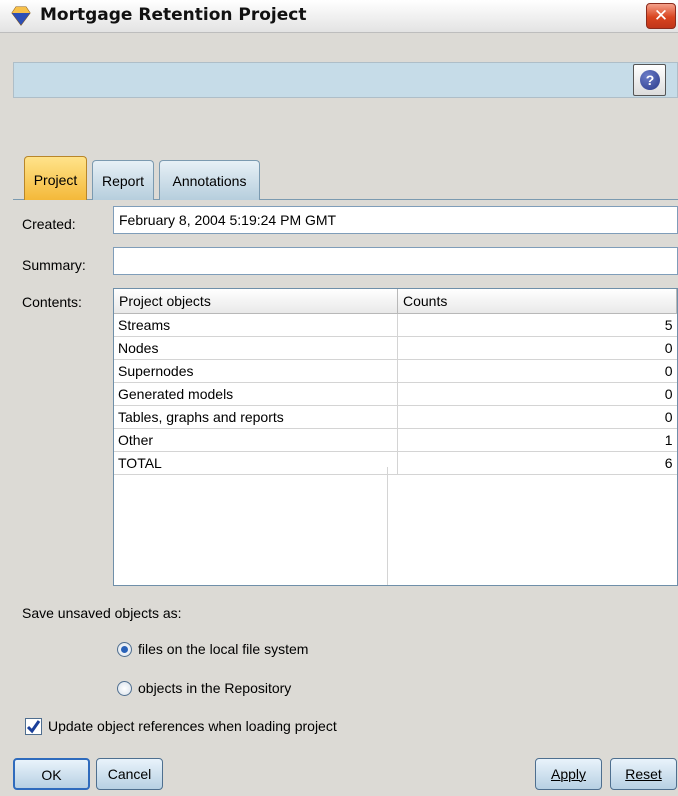  Describe the element at coordinates (643, 774) in the screenshot. I see `reset-button: Reset` at that location.